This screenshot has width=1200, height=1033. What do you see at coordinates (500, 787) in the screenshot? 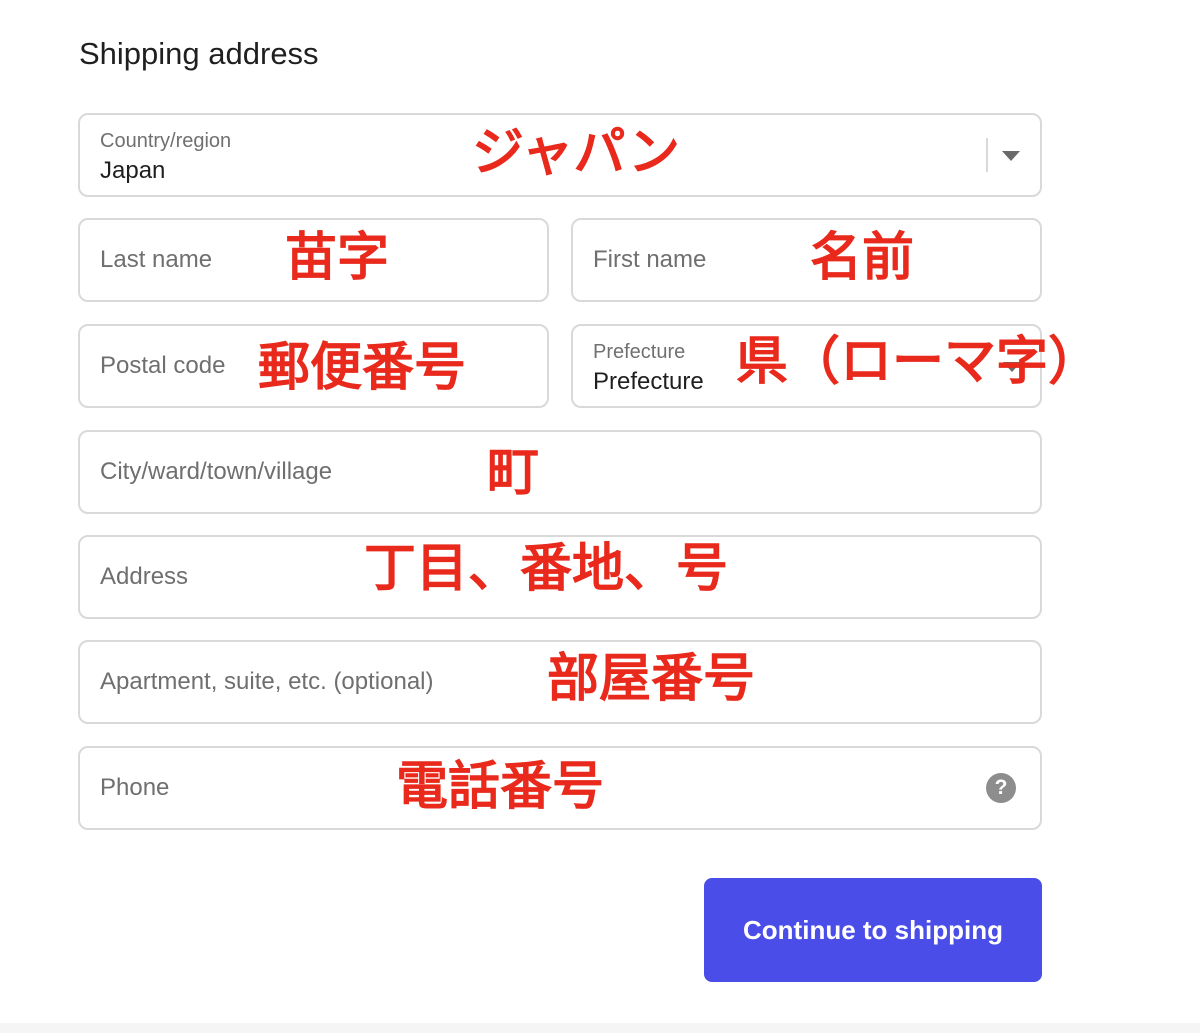
I see `annotation-phone: 電話番号` at bounding box center [500, 787].